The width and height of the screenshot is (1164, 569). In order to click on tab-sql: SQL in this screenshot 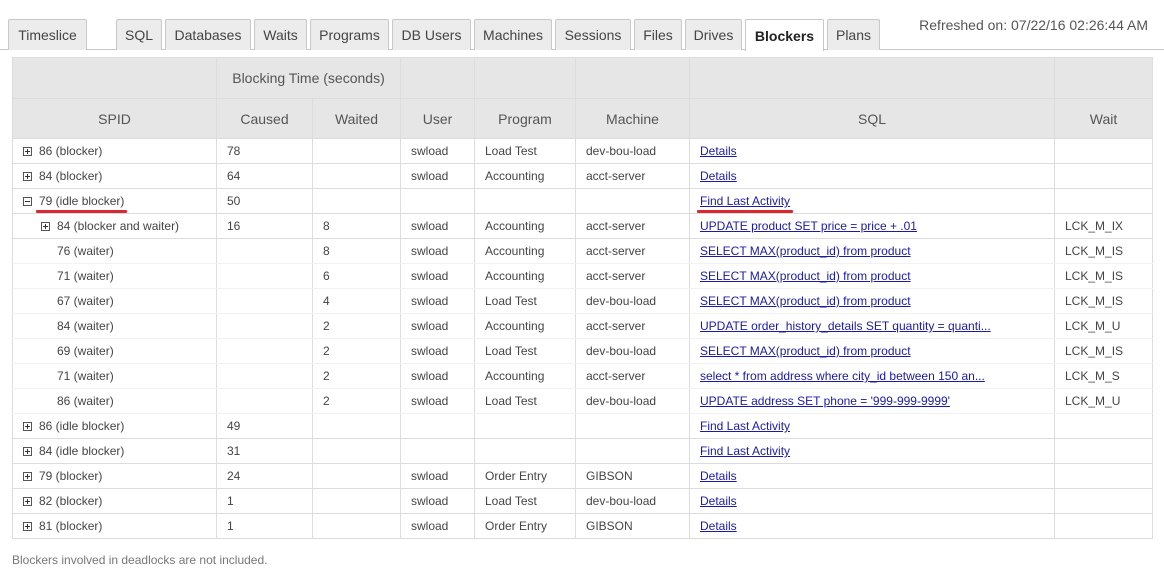, I will do `click(139, 34)`.